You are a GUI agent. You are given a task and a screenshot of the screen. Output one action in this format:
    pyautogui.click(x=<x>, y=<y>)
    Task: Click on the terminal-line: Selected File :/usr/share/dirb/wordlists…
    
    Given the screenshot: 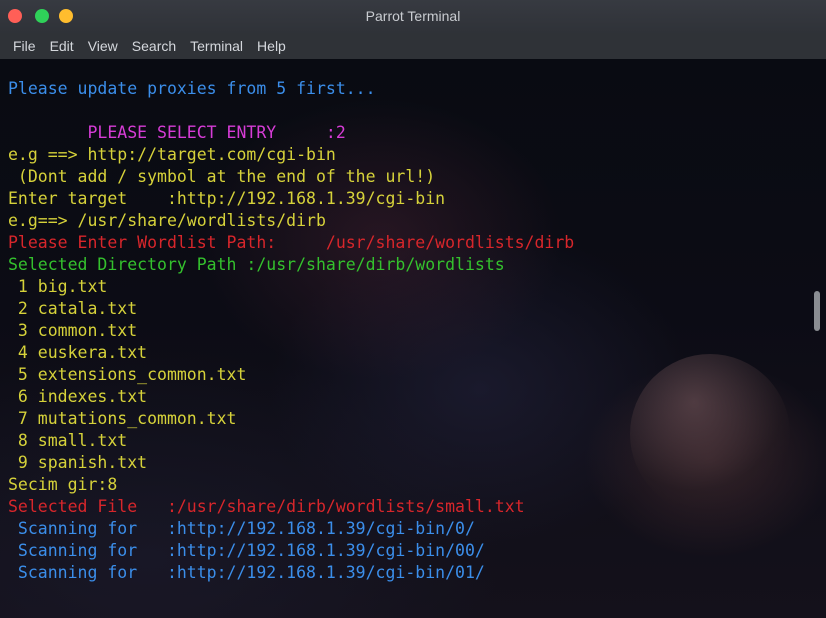 What is the action you would take?
    pyautogui.click(x=266, y=506)
    